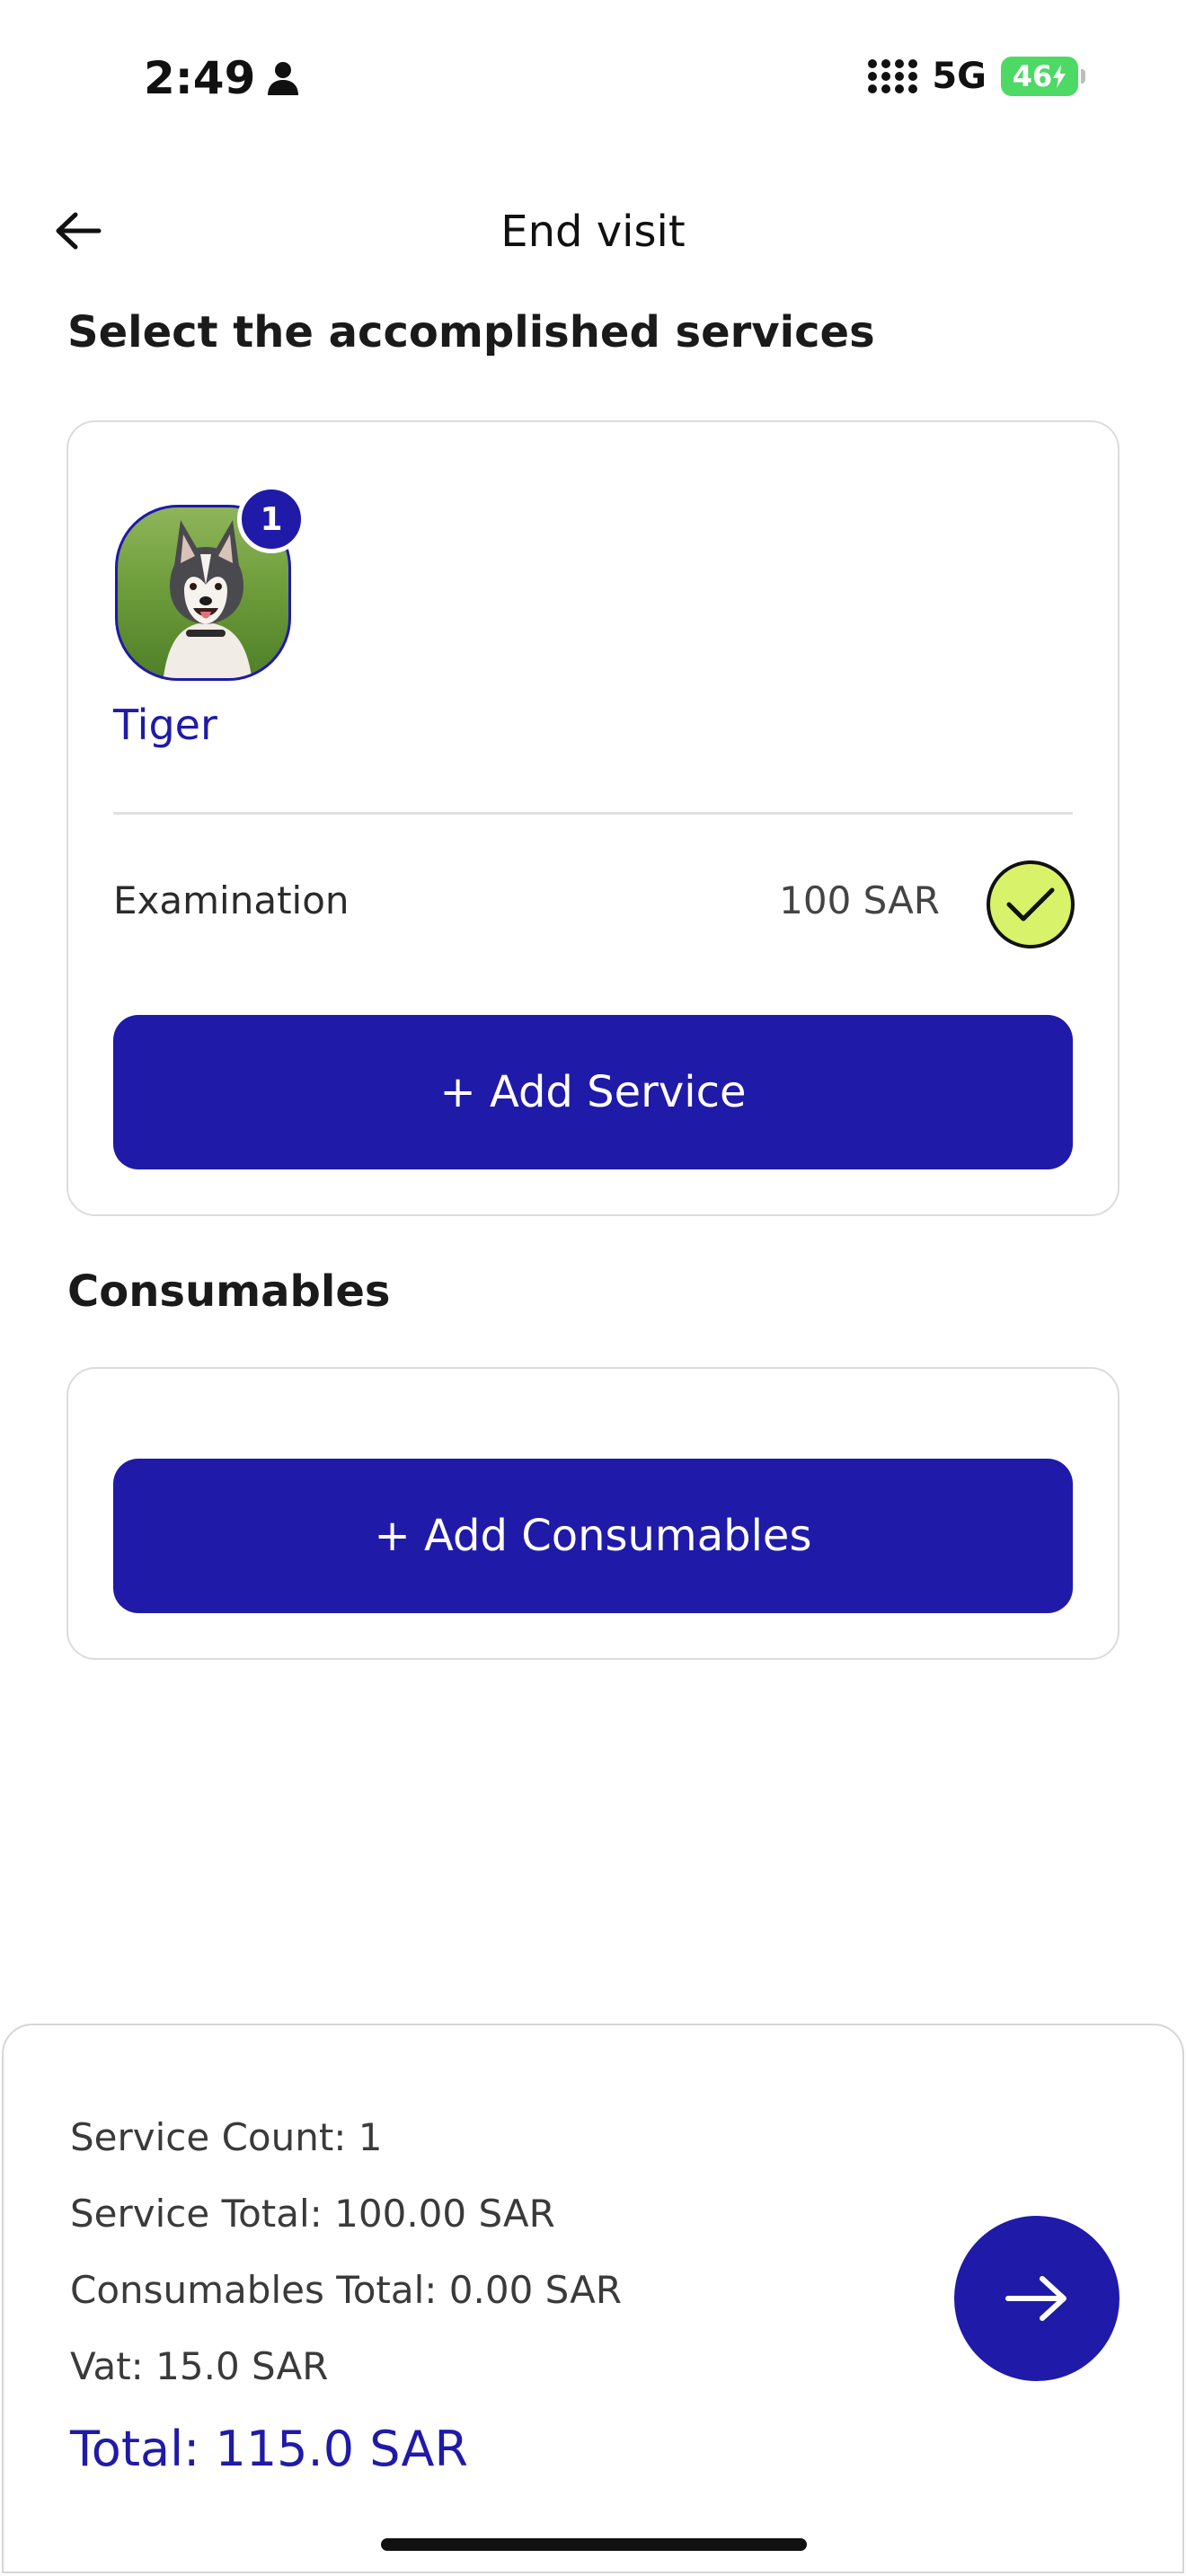 The width and height of the screenshot is (1186, 2576). What do you see at coordinates (893, 76) in the screenshot?
I see `signal-icon` at bounding box center [893, 76].